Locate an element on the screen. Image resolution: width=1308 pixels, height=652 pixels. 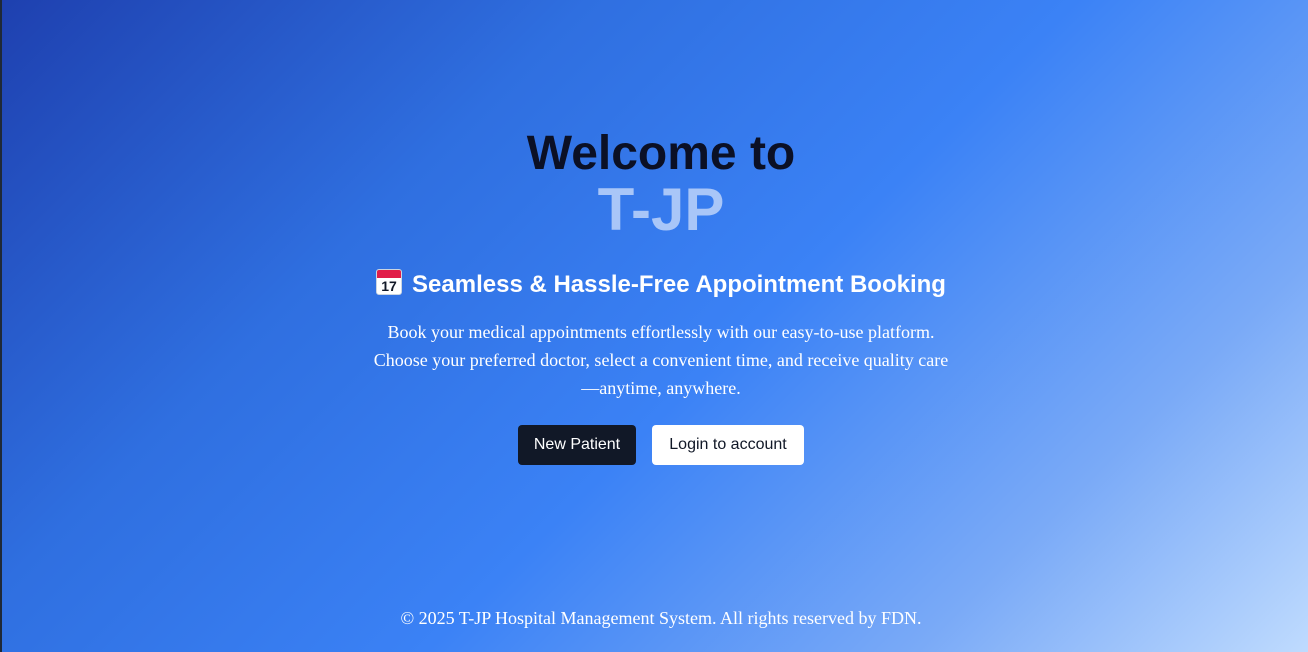
new-patient-button: New Patient is located at coordinates (577, 445).